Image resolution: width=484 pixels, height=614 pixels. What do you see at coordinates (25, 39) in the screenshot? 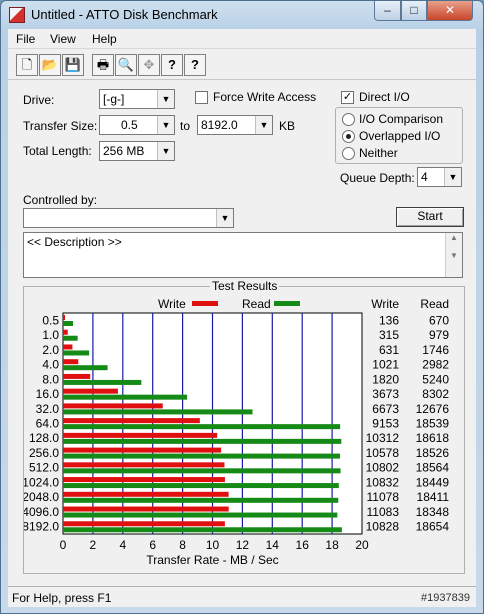
I see `menu-file: File` at bounding box center [25, 39].